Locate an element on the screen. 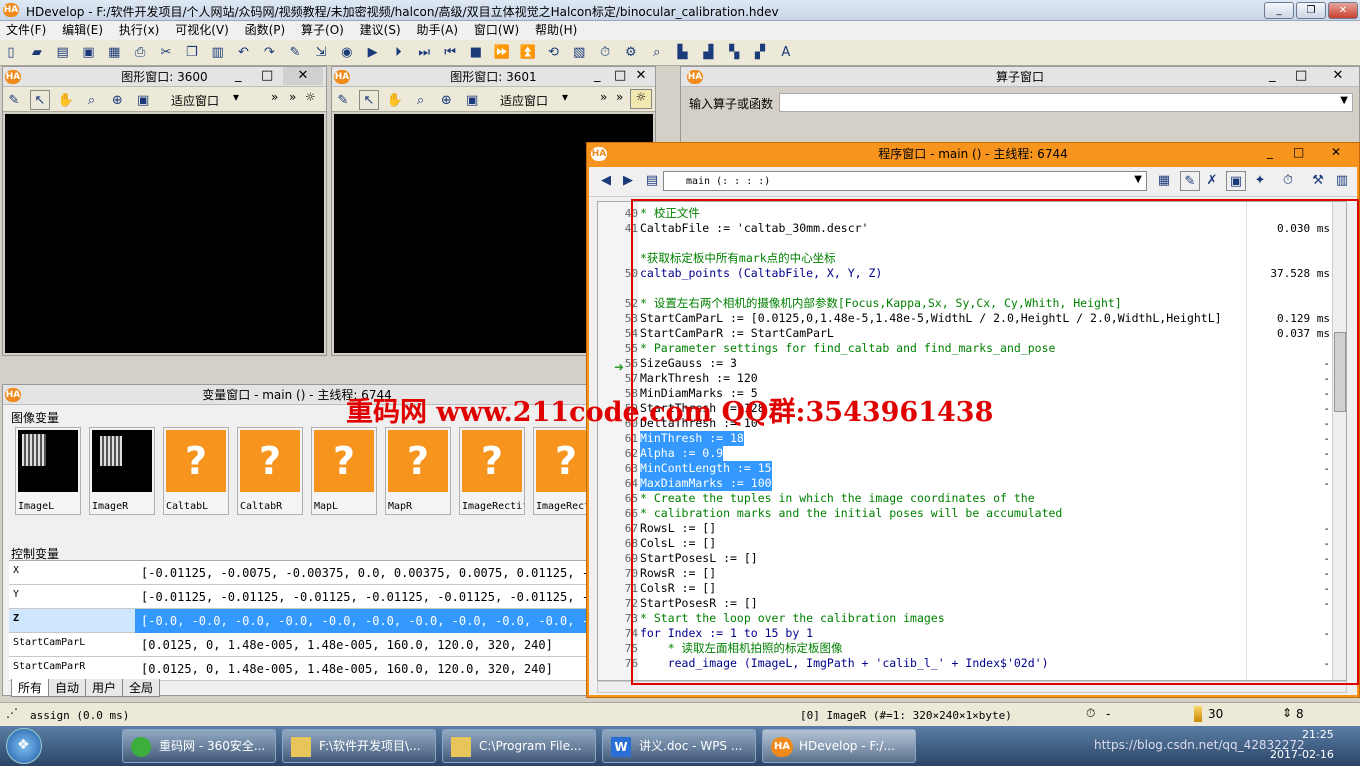 The width and height of the screenshot is (1360, 766). menu-file: 文件(F) is located at coordinates (26, 30).